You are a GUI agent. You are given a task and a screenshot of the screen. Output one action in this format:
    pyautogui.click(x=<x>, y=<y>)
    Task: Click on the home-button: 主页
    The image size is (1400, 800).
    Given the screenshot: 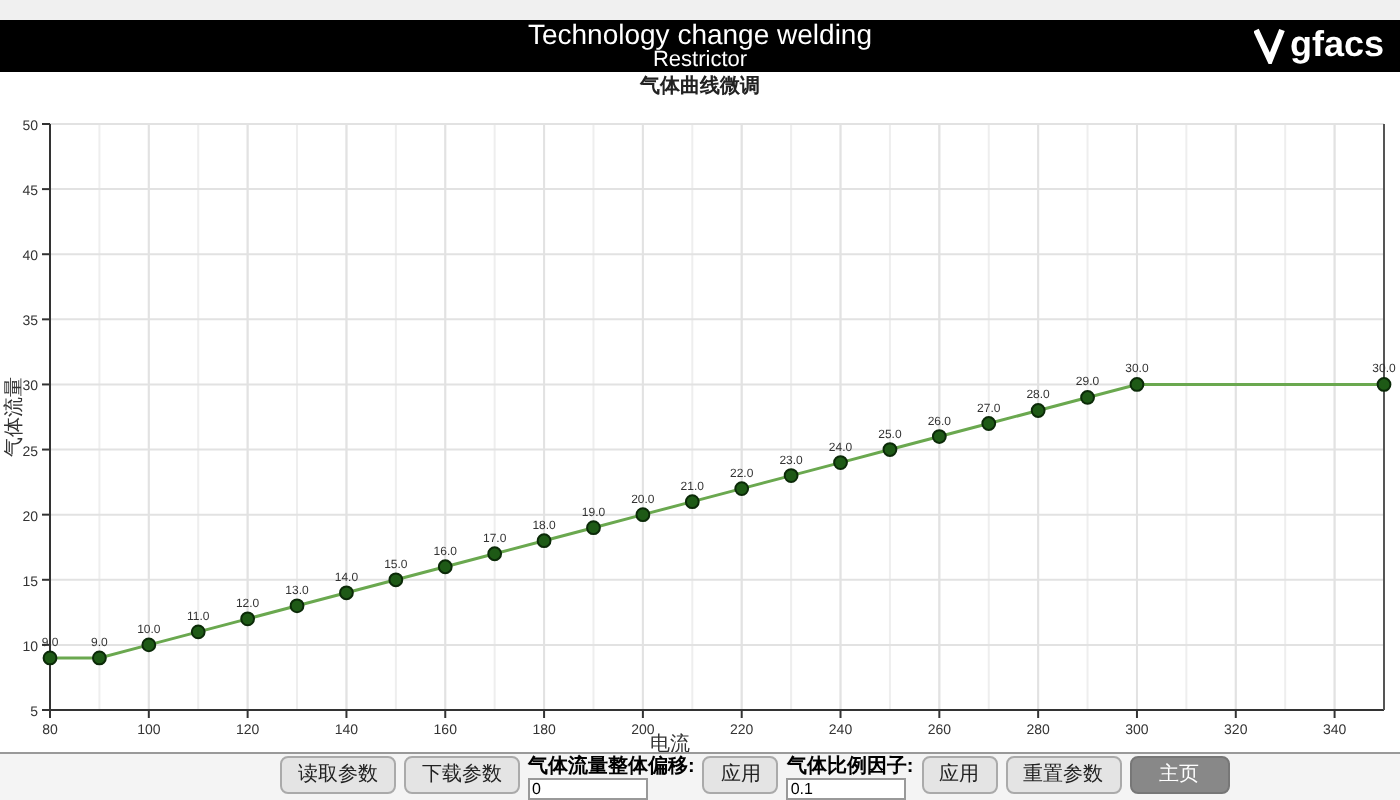 What is the action you would take?
    pyautogui.click(x=1179, y=775)
    